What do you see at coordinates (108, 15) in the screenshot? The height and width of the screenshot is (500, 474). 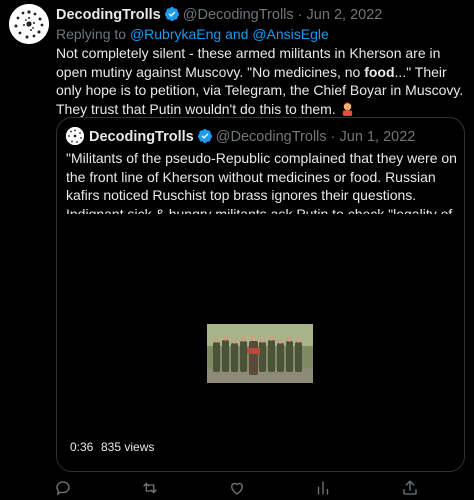 I see `author-name: DecodingTrolls` at bounding box center [108, 15].